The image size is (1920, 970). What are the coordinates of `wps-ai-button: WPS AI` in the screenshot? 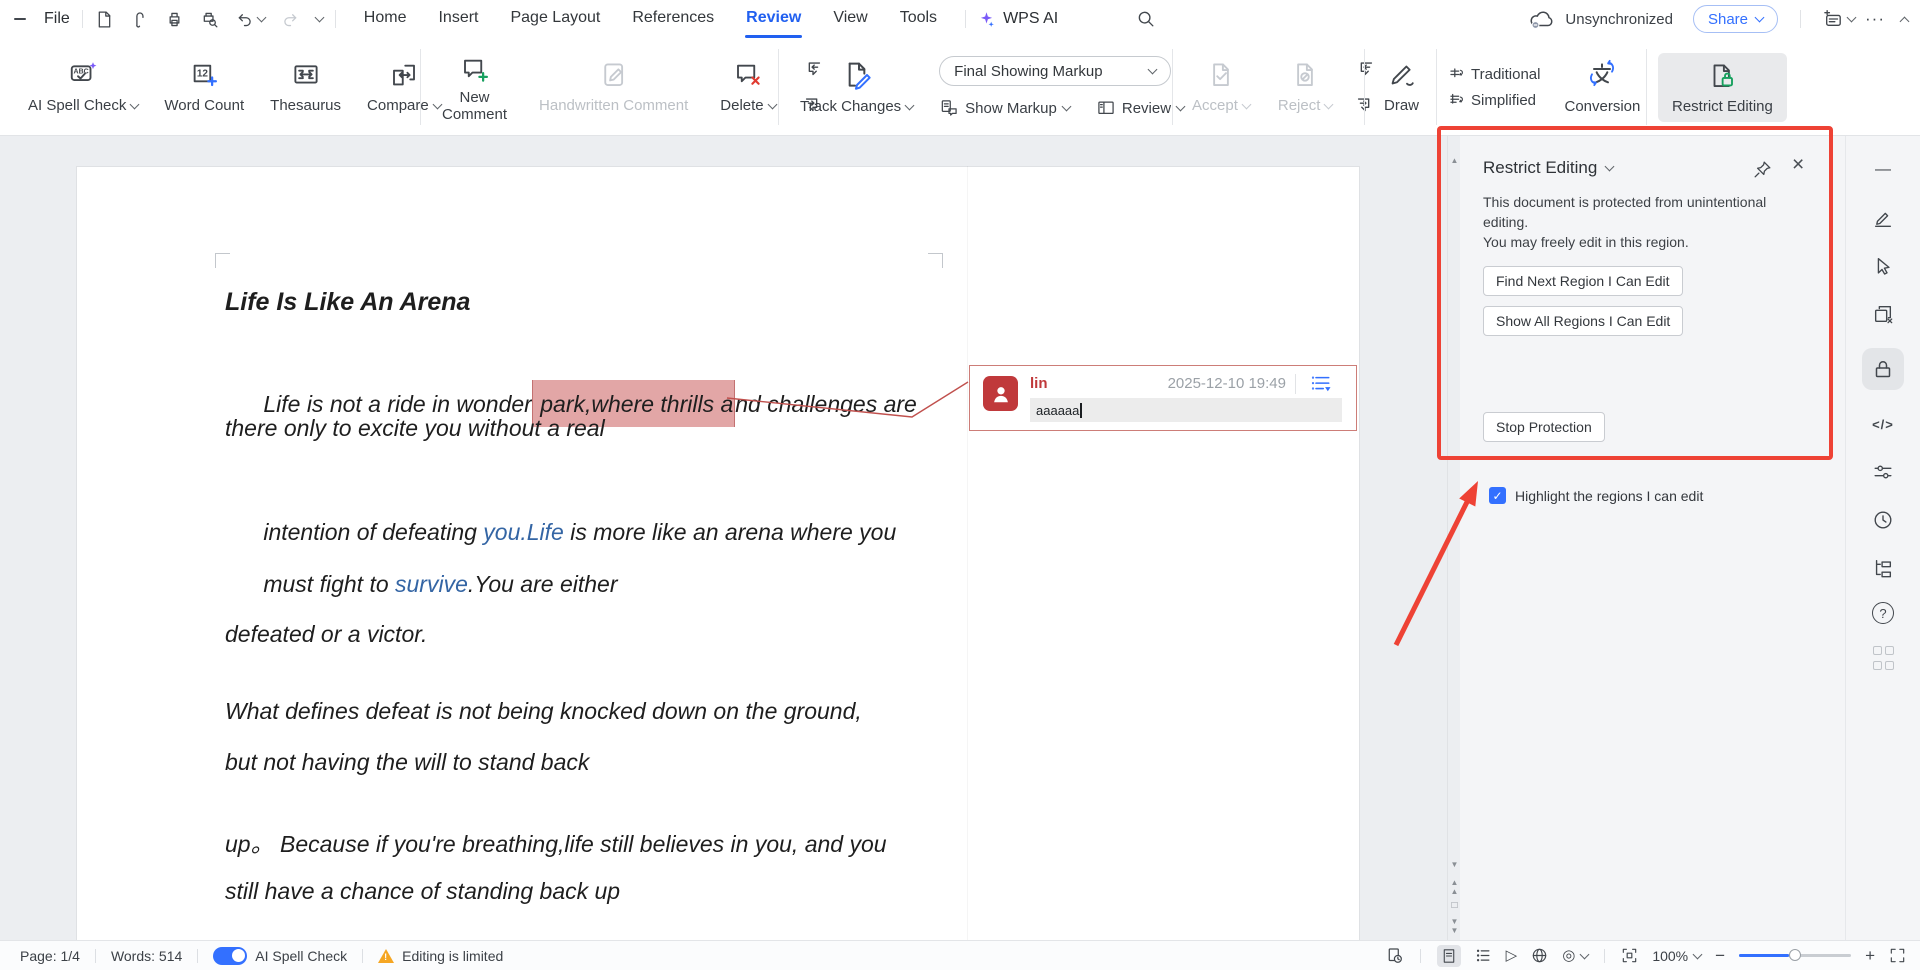 It's located at (1018, 19).